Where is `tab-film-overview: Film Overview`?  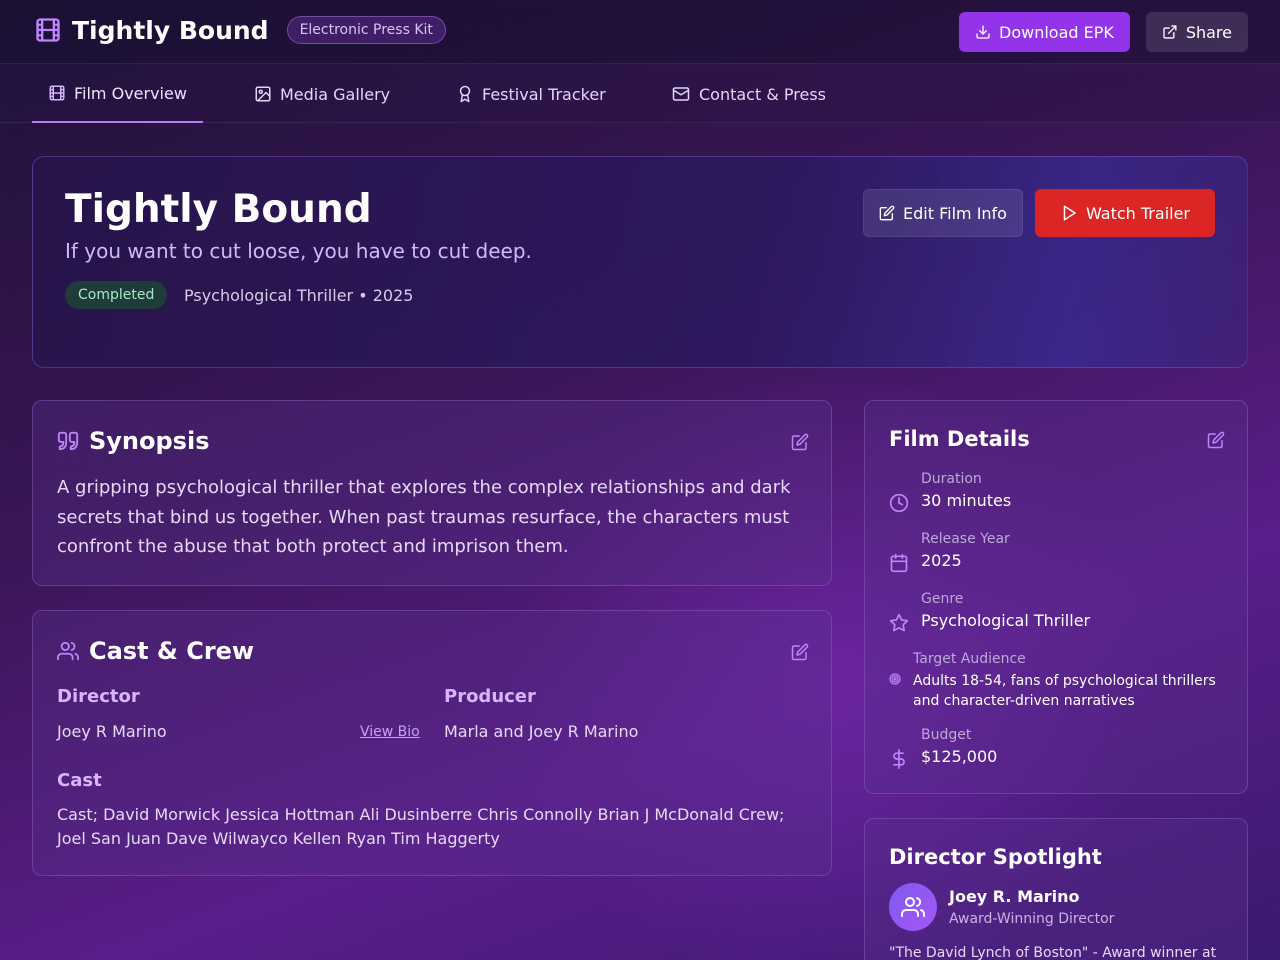
tab-film-overview: Film Overview is located at coordinates (117, 94).